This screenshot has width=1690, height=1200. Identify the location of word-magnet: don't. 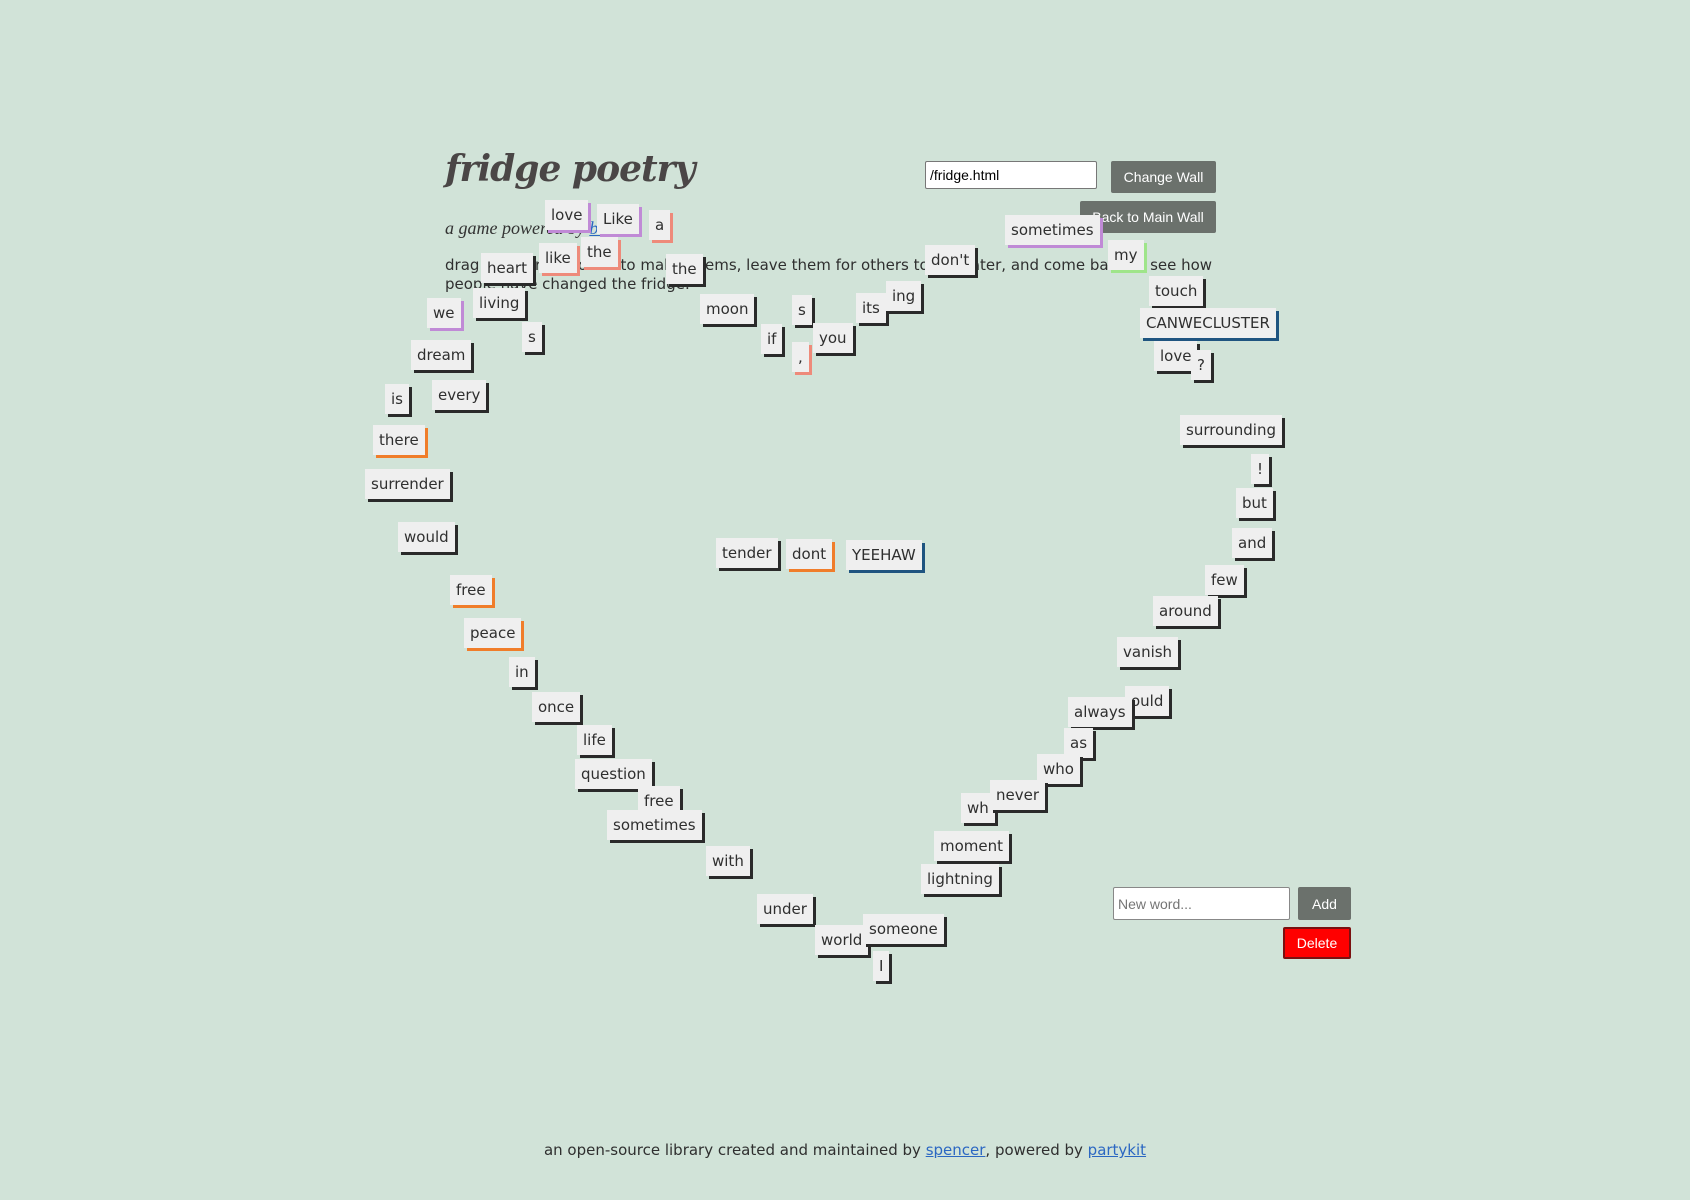
(950, 260).